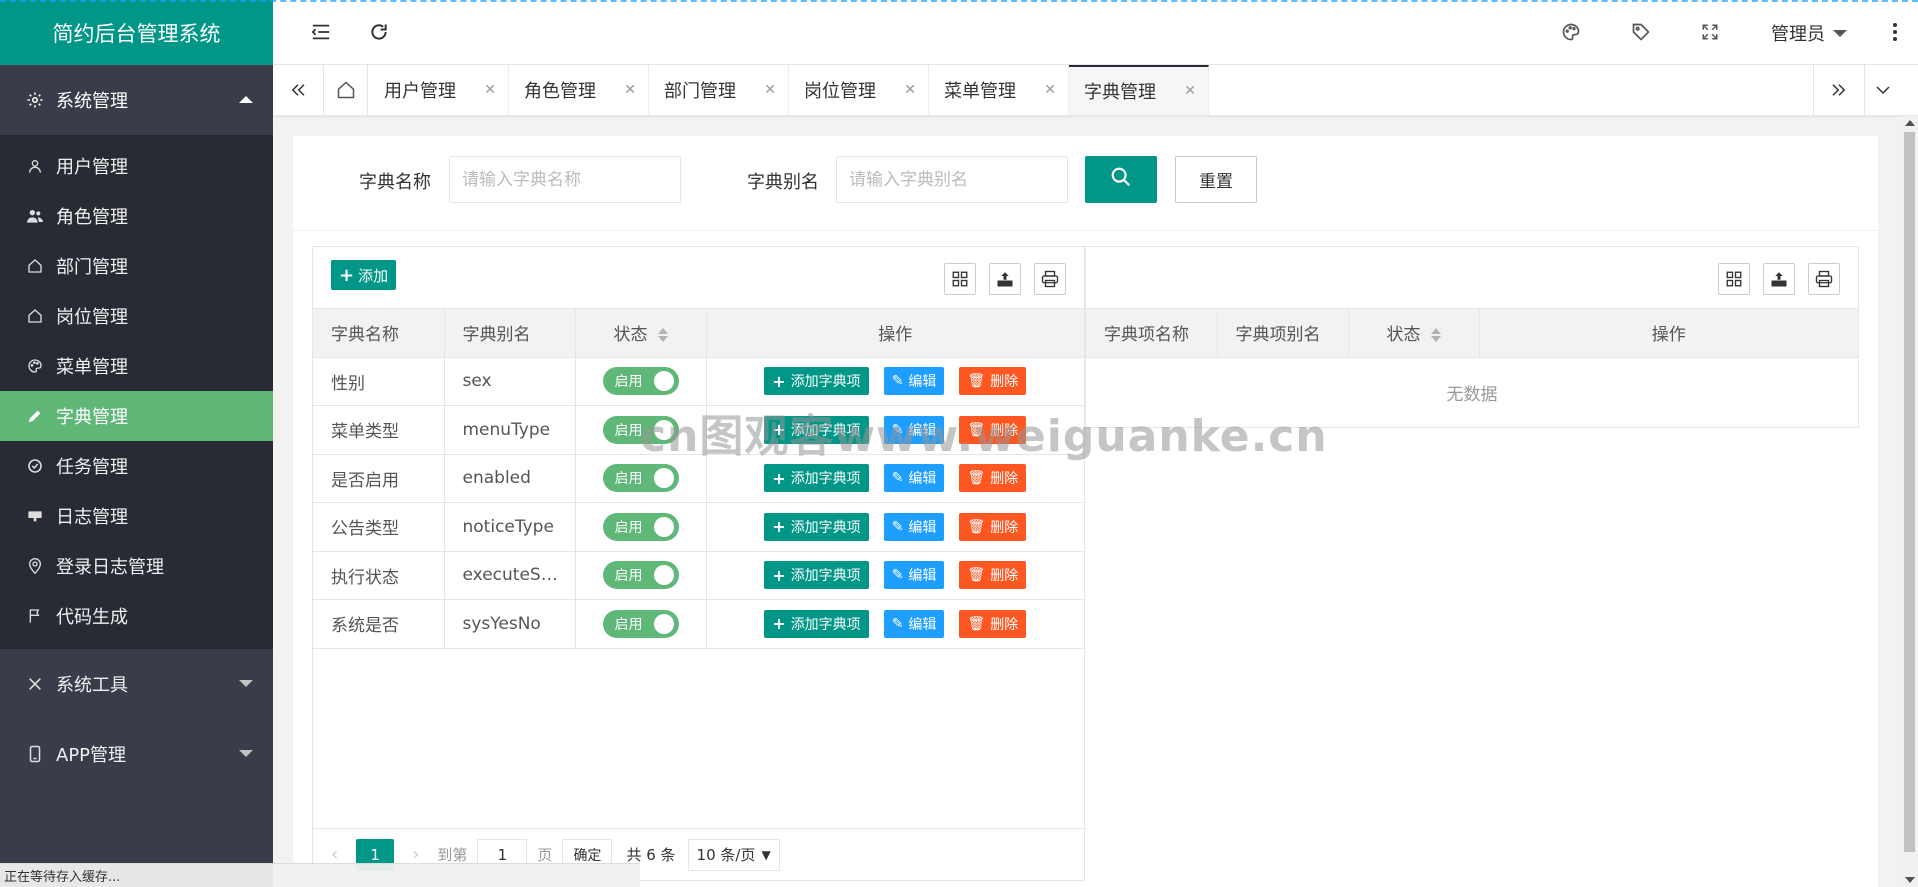 Image resolution: width=1918 pixels, height=887 pixels. I want to click on column-header-label: 状态, so click(1403, 335).